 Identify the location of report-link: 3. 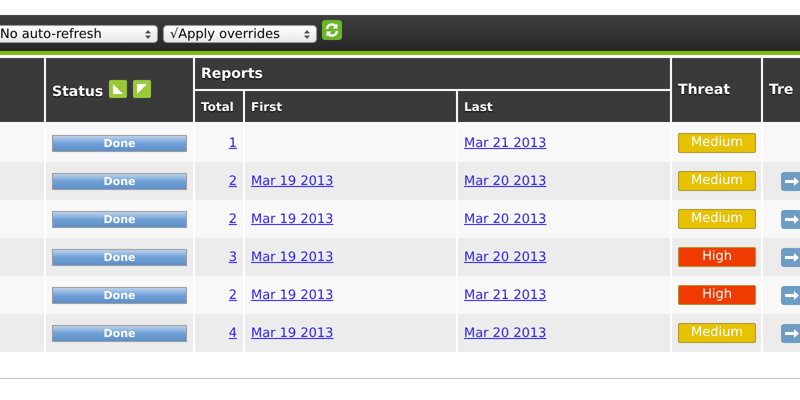
(232, 257).